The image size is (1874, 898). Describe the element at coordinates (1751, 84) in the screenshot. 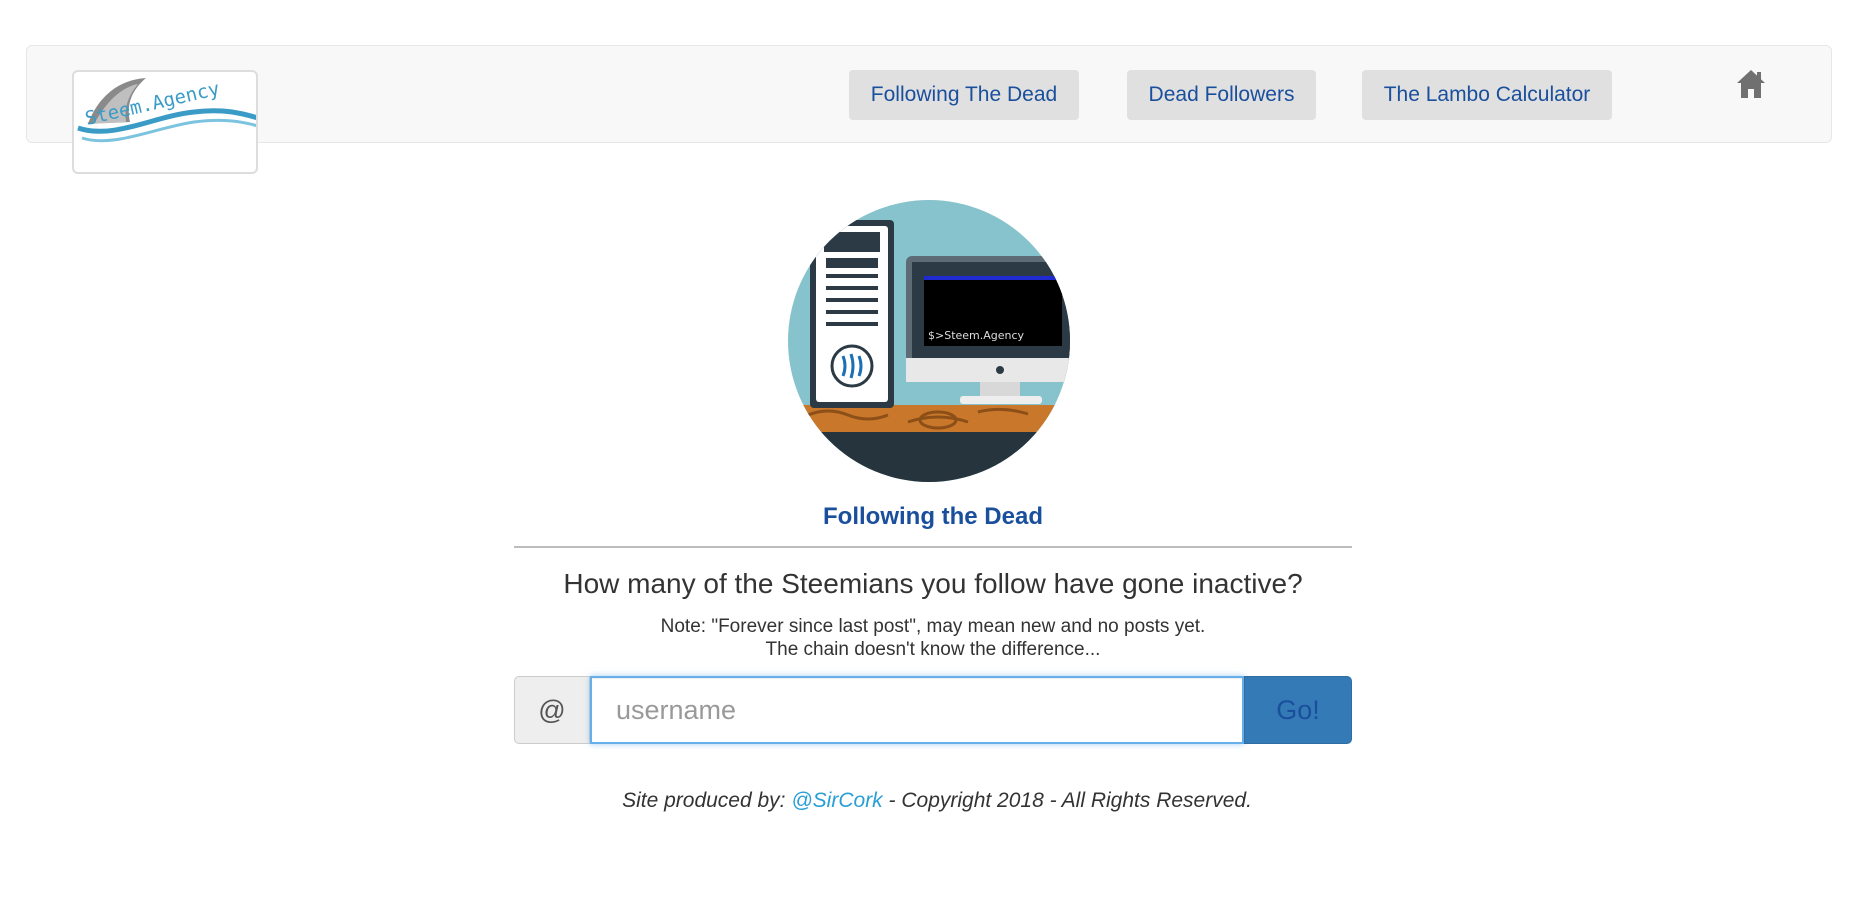

I see `home-icon` at that location.